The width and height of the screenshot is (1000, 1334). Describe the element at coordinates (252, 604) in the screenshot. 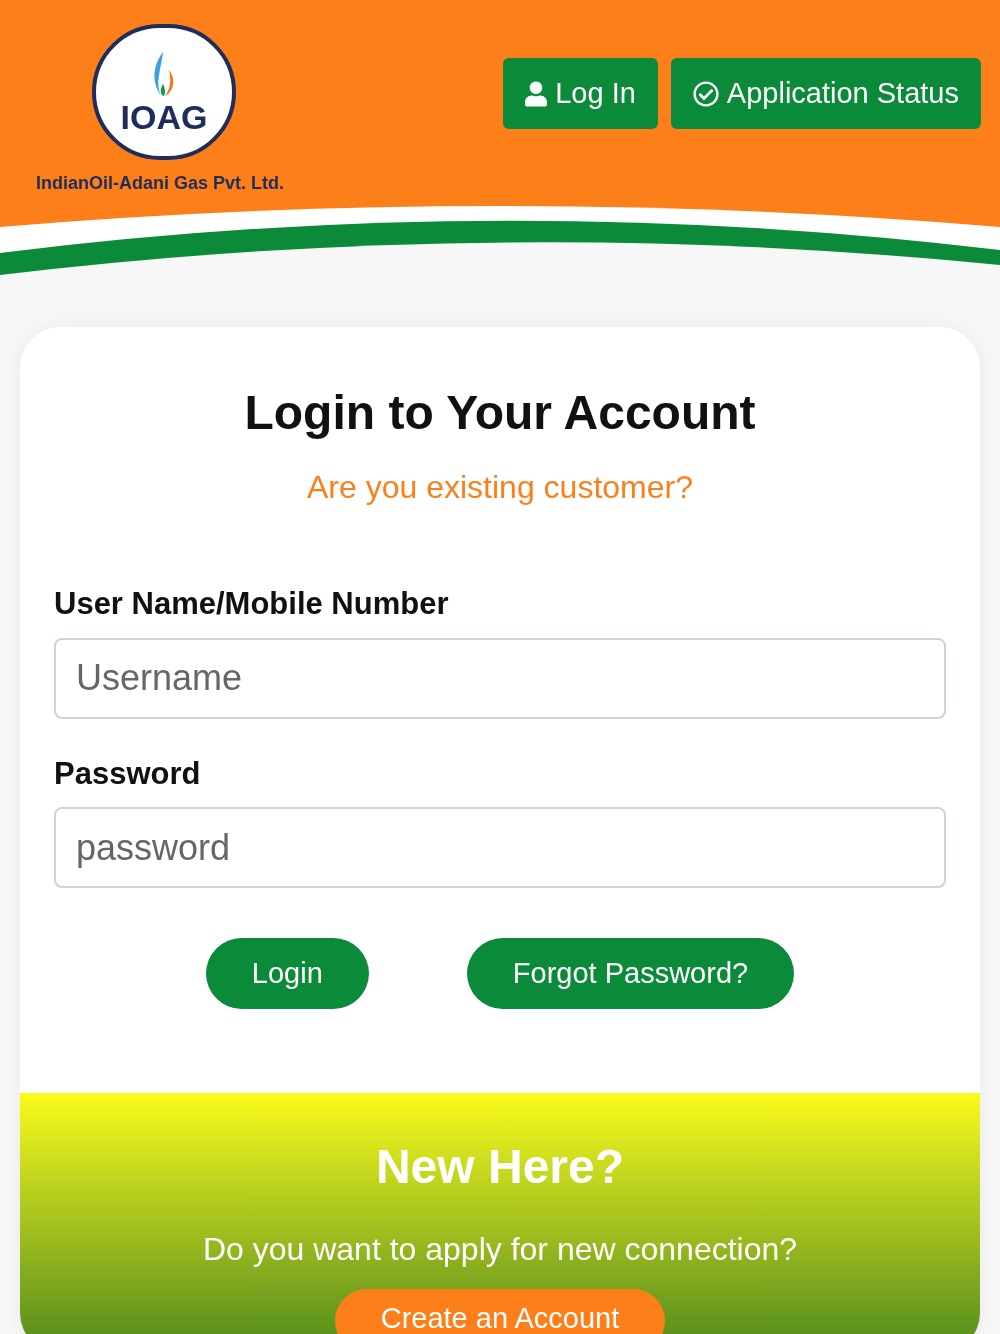

I see `field-label: User Name/Mobile Number` at that location.